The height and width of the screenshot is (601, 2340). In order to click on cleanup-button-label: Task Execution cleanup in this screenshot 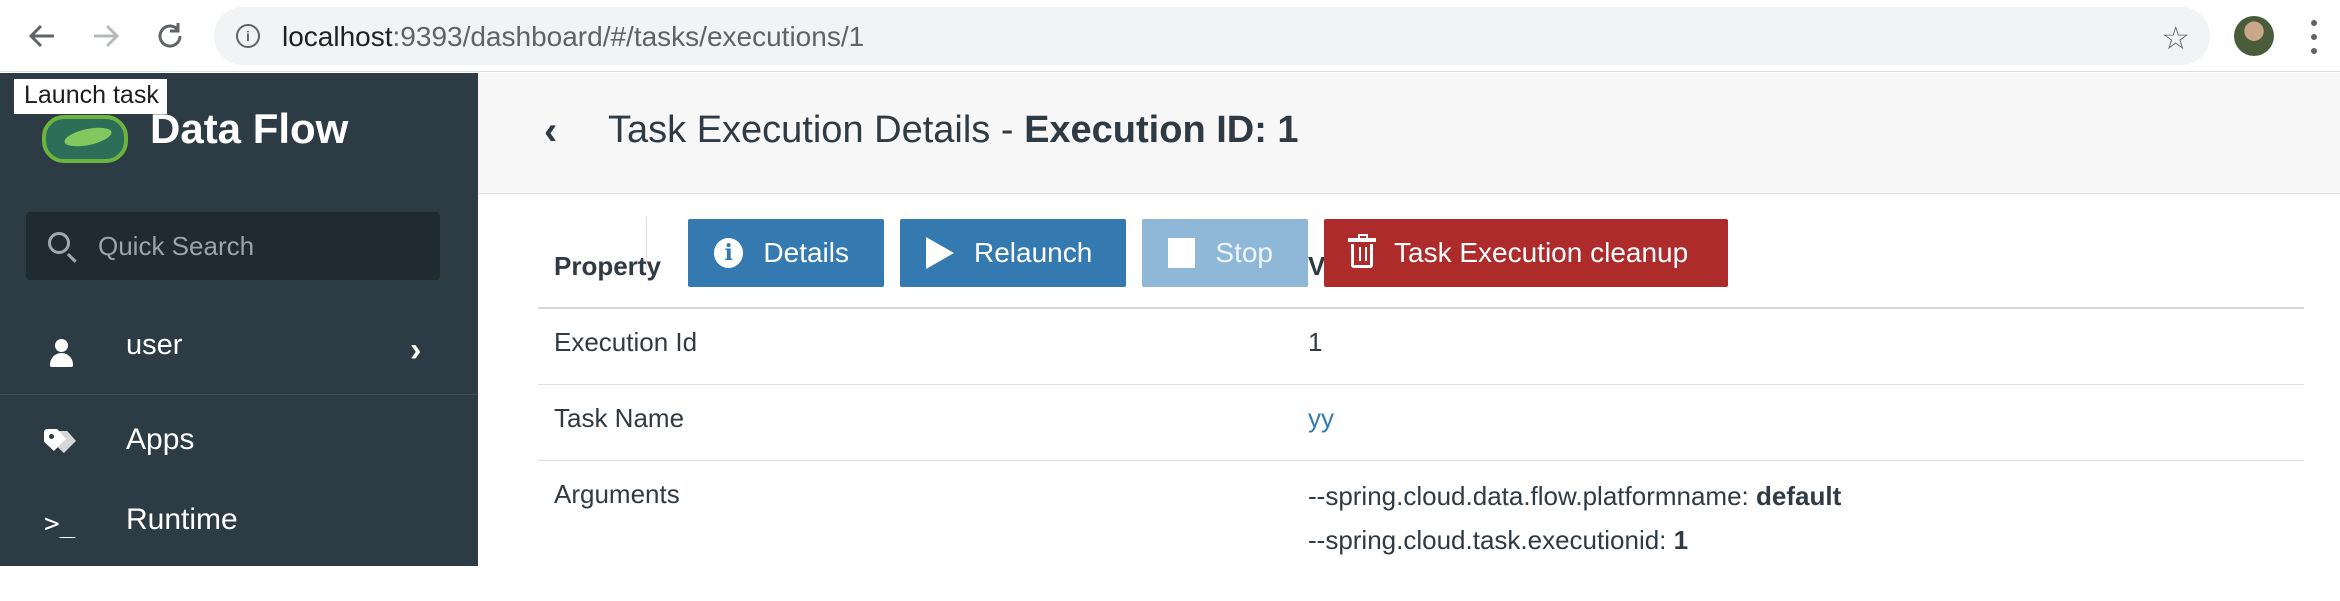, I will do `click(1541, 252)`.